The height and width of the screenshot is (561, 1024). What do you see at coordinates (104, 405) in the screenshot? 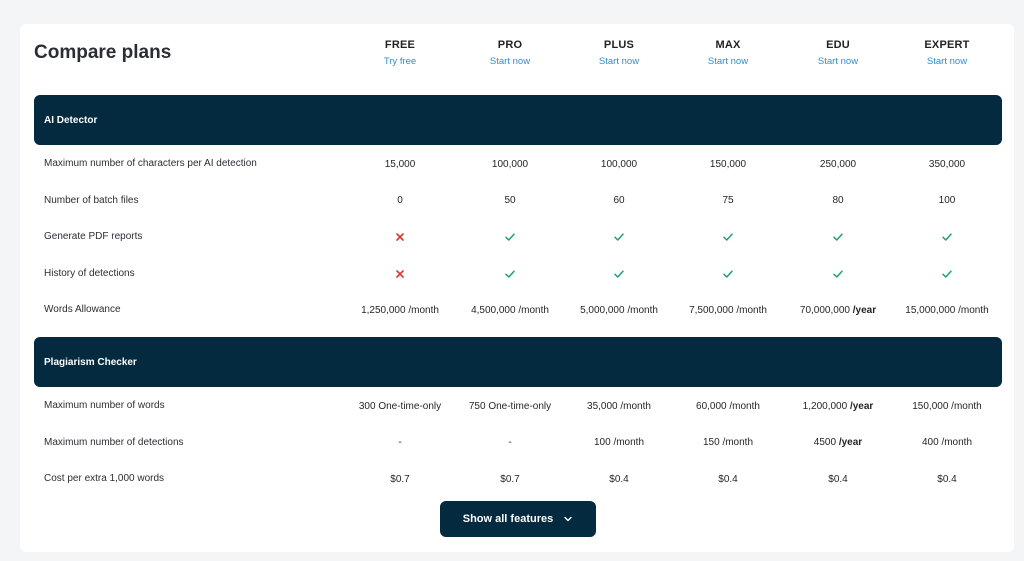
I see `row-label: Maximum number of words` at bounding box center [104, 405].